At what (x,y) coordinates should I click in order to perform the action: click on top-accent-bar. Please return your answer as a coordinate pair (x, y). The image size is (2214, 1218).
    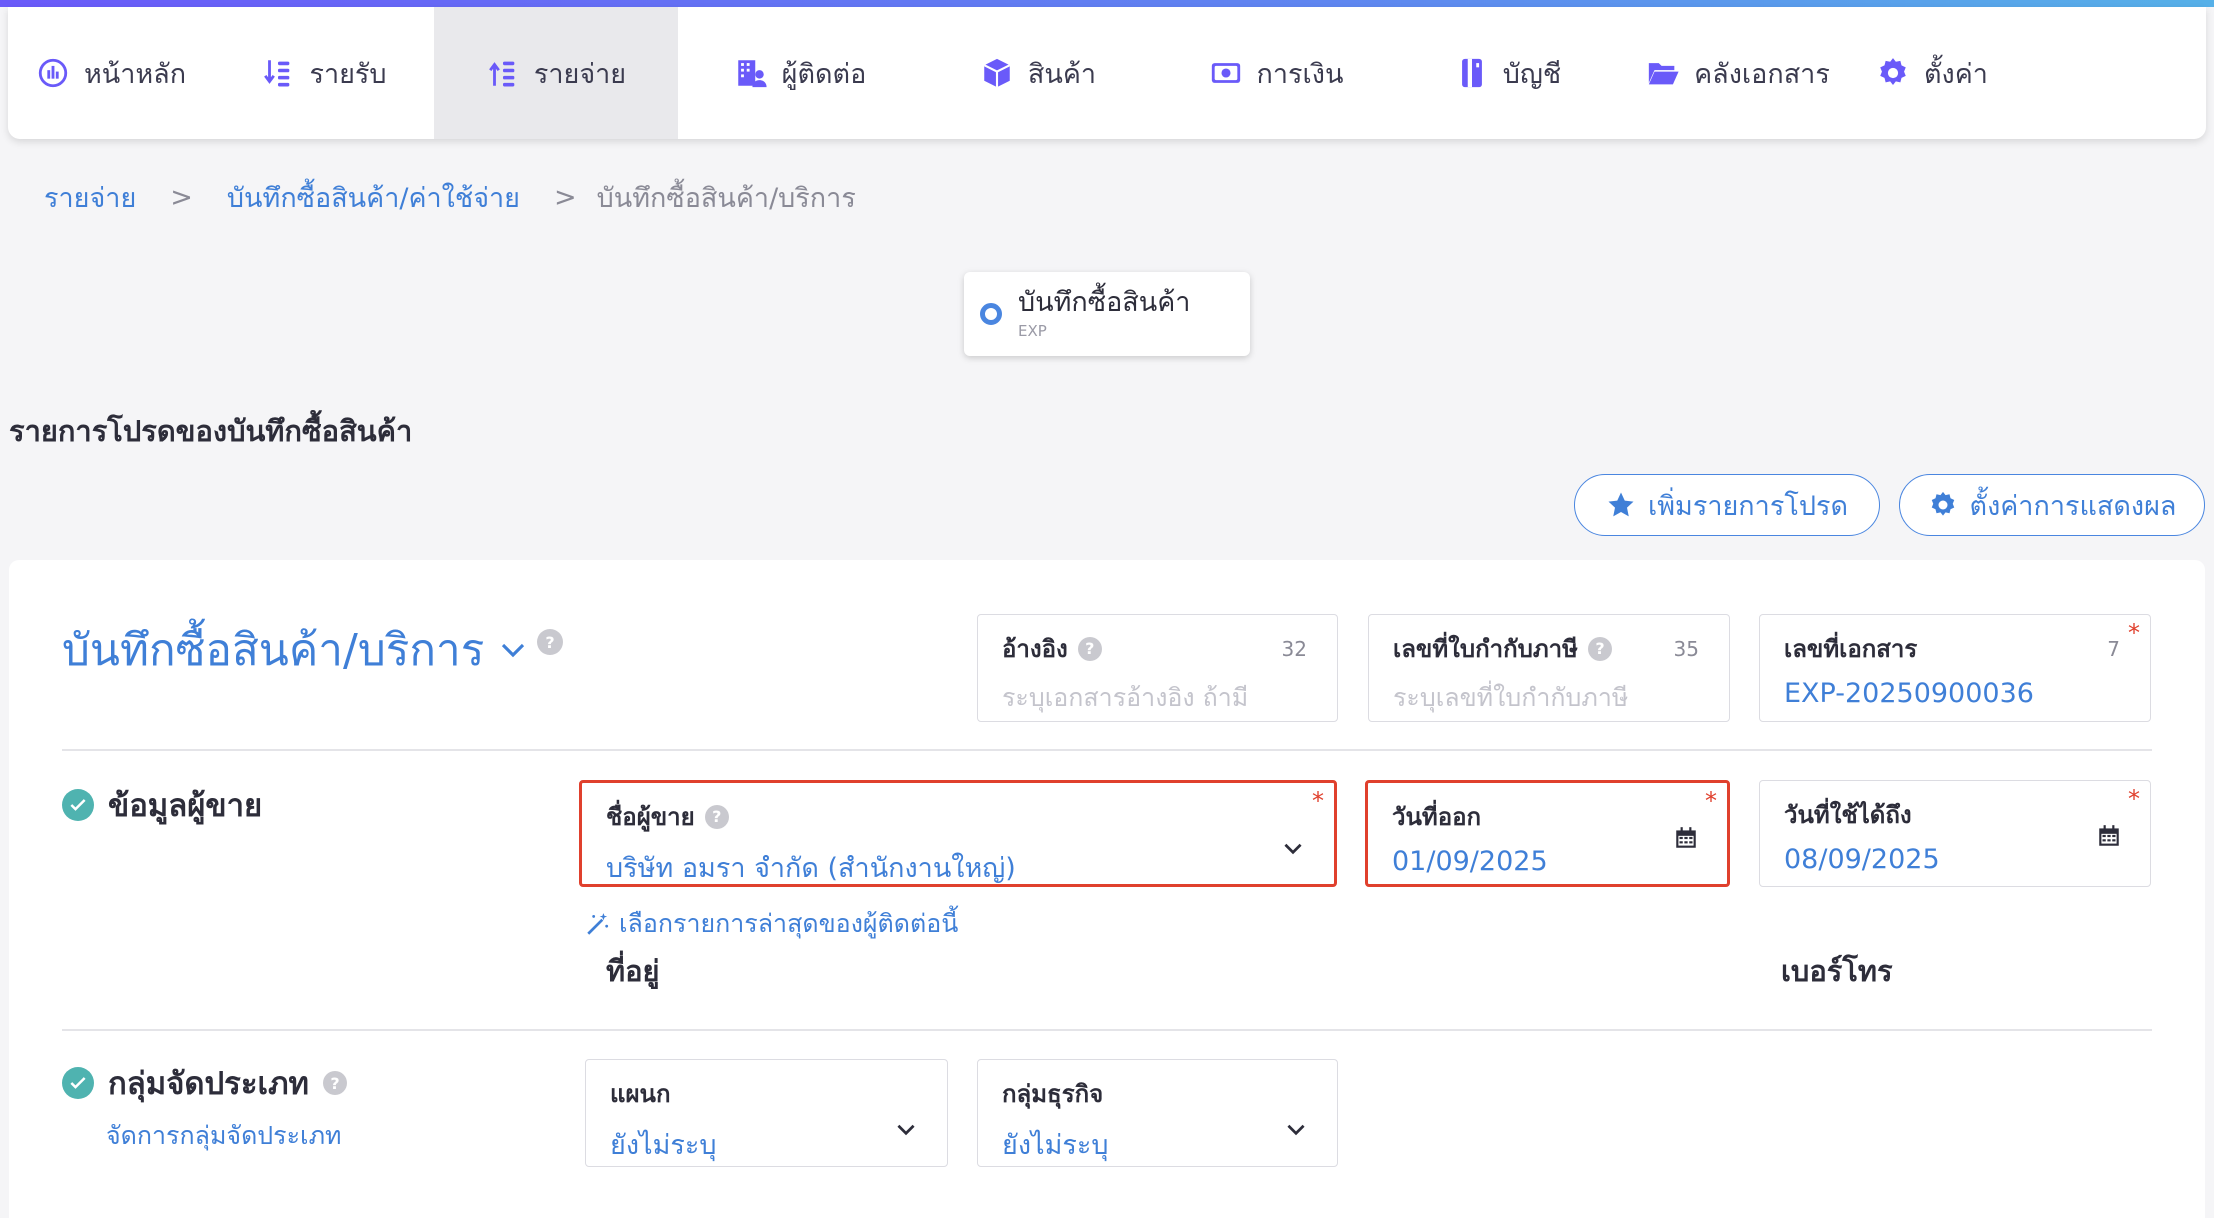
    Looking at the image, I should click on (1107, 3).